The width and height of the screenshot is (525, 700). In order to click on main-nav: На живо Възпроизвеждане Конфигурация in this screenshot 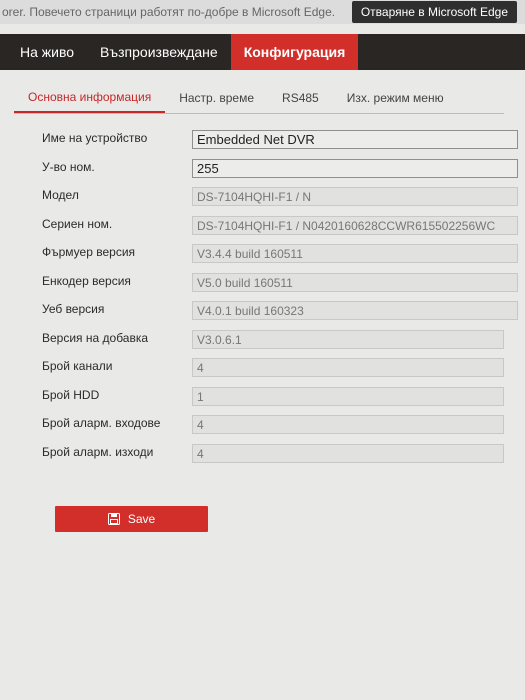, I will do `click(262, 52)`.